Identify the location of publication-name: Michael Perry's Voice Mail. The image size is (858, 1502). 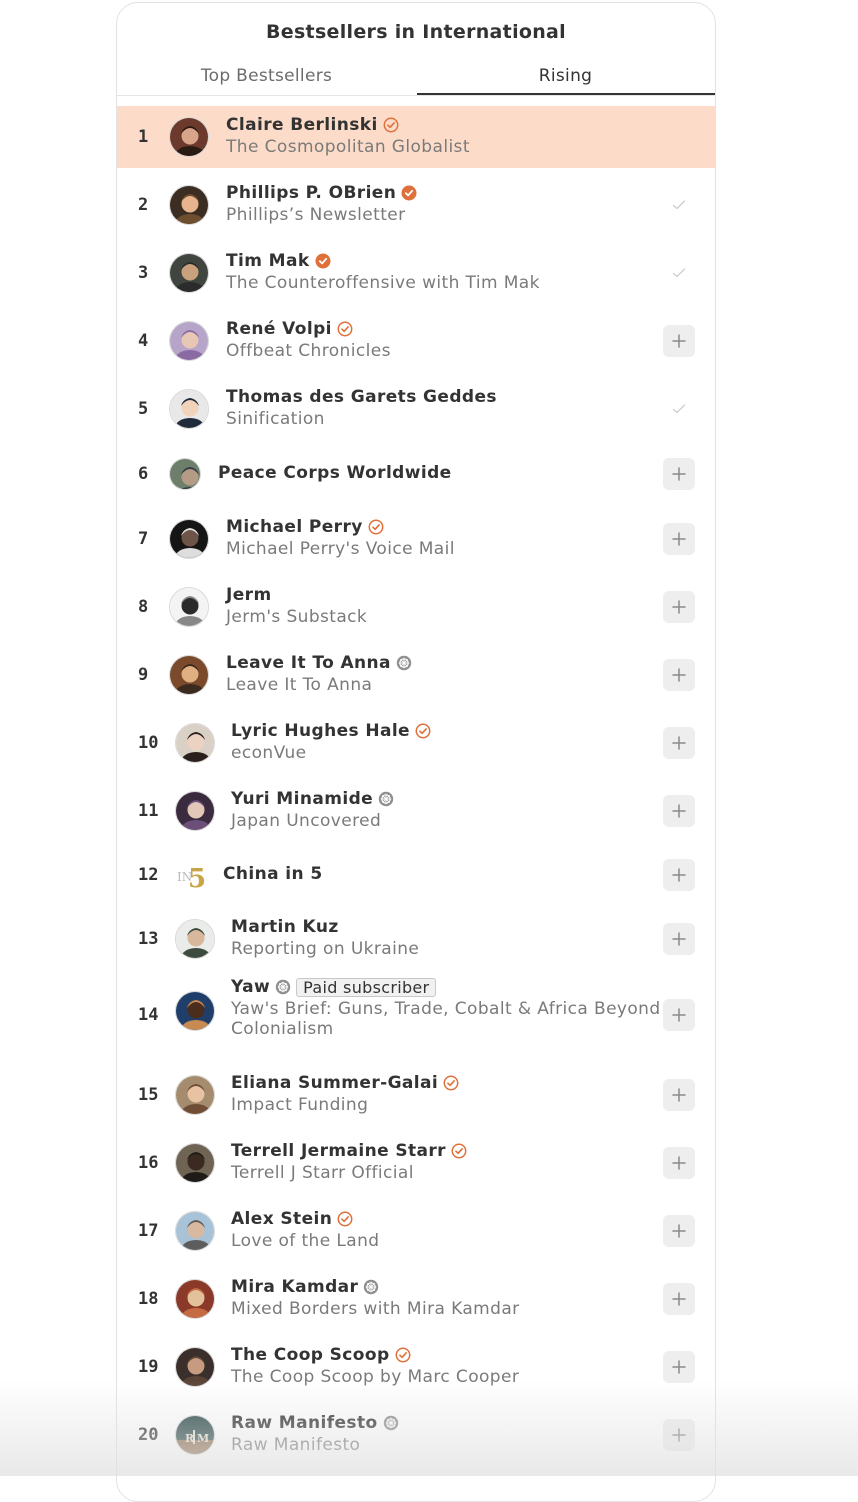
(444, 549).